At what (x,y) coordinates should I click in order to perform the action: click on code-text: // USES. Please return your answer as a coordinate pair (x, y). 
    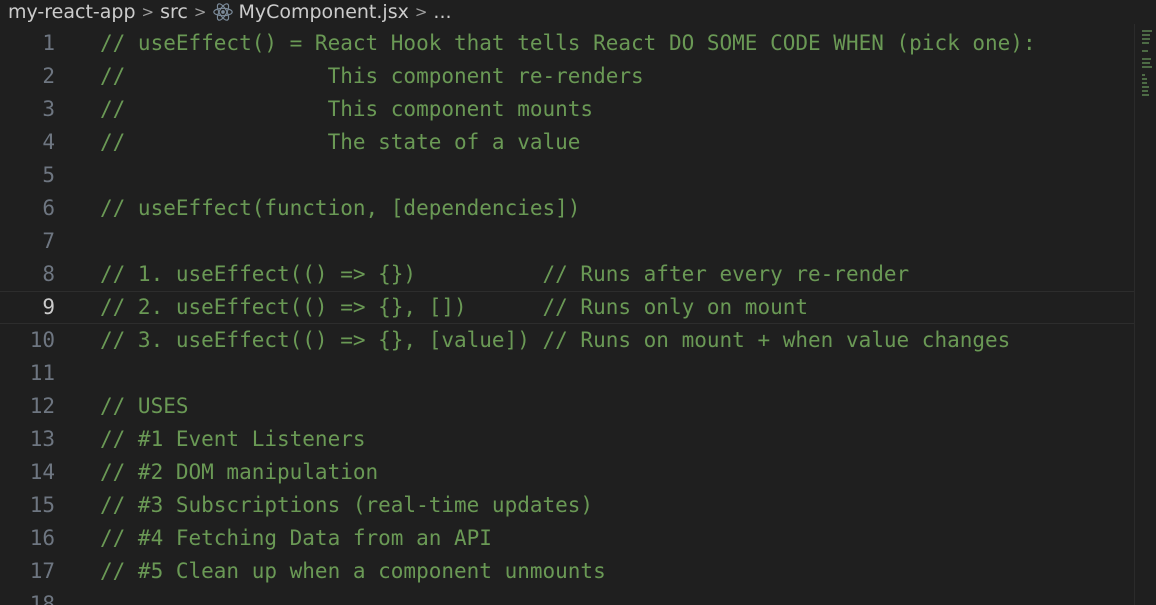
    Looking at the image, I should click on (144, 406).